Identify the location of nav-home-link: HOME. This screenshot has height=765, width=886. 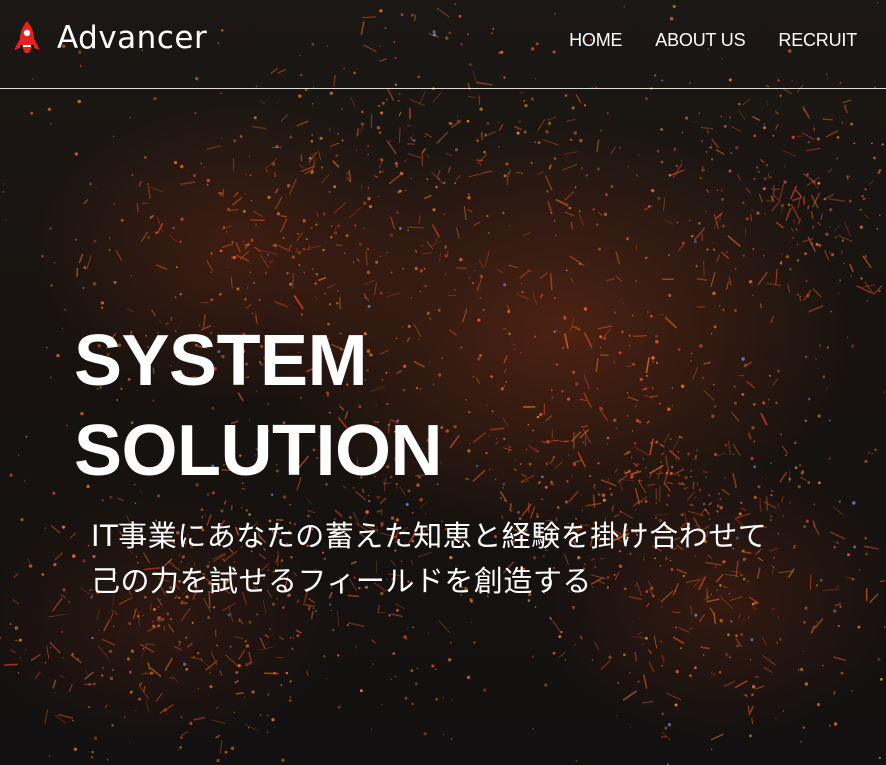
(595, 40).